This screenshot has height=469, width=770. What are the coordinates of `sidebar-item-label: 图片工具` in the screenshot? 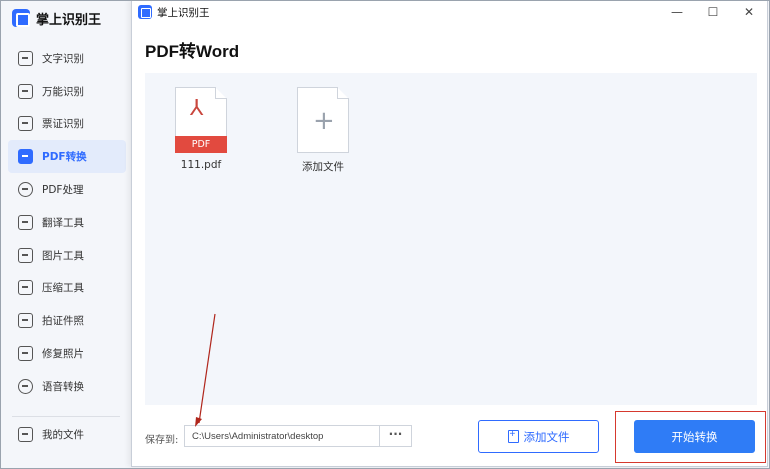 It's located at (63, 255).